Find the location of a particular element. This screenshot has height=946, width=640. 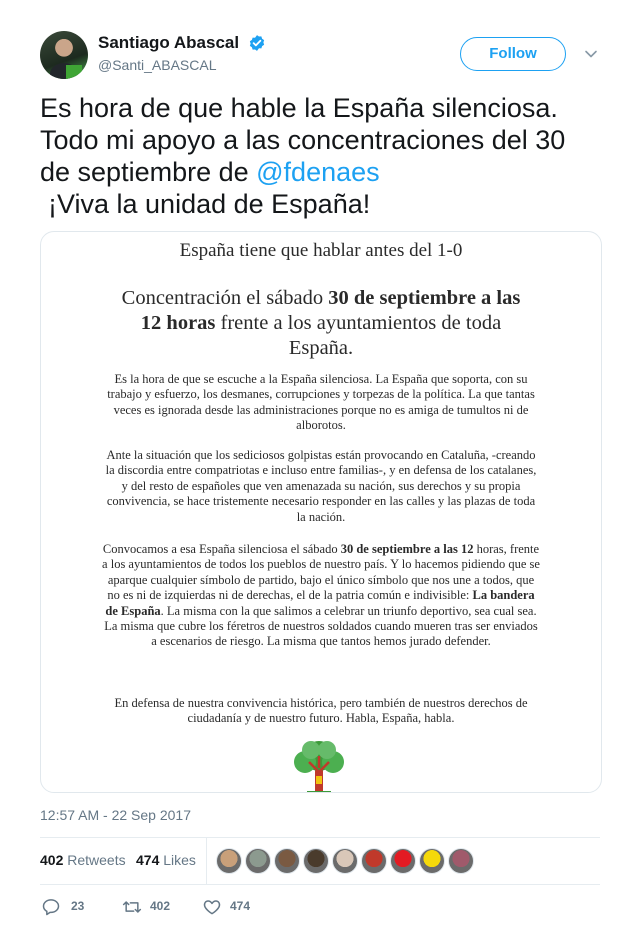

likes-stat: 474 Likes is located at coordinates (166, 860).